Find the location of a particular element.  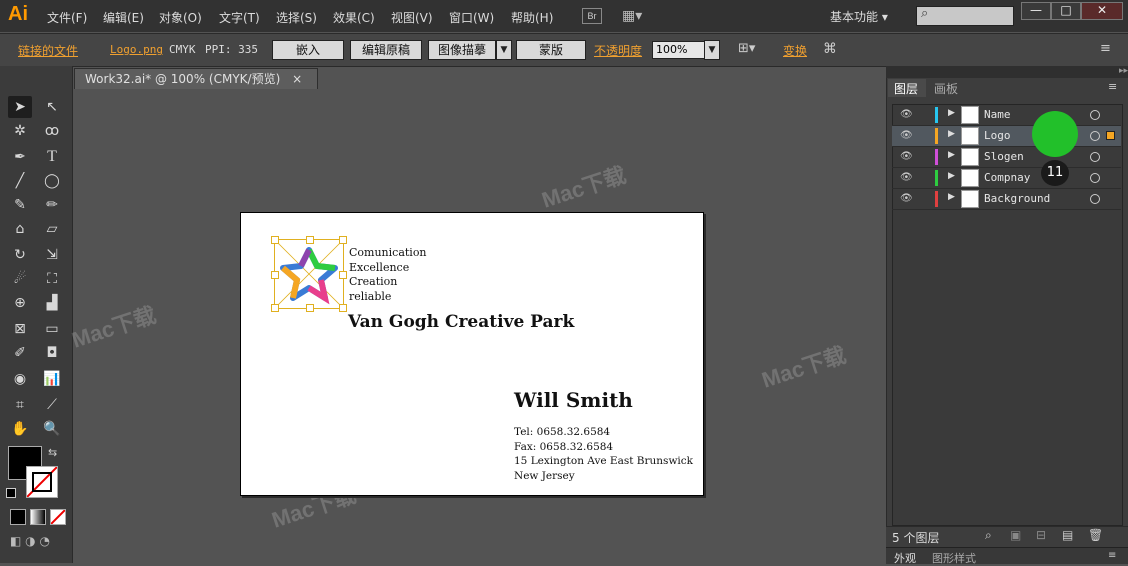

layer-row: 👁 ▶ Background is located at coordinates (1006, 199).